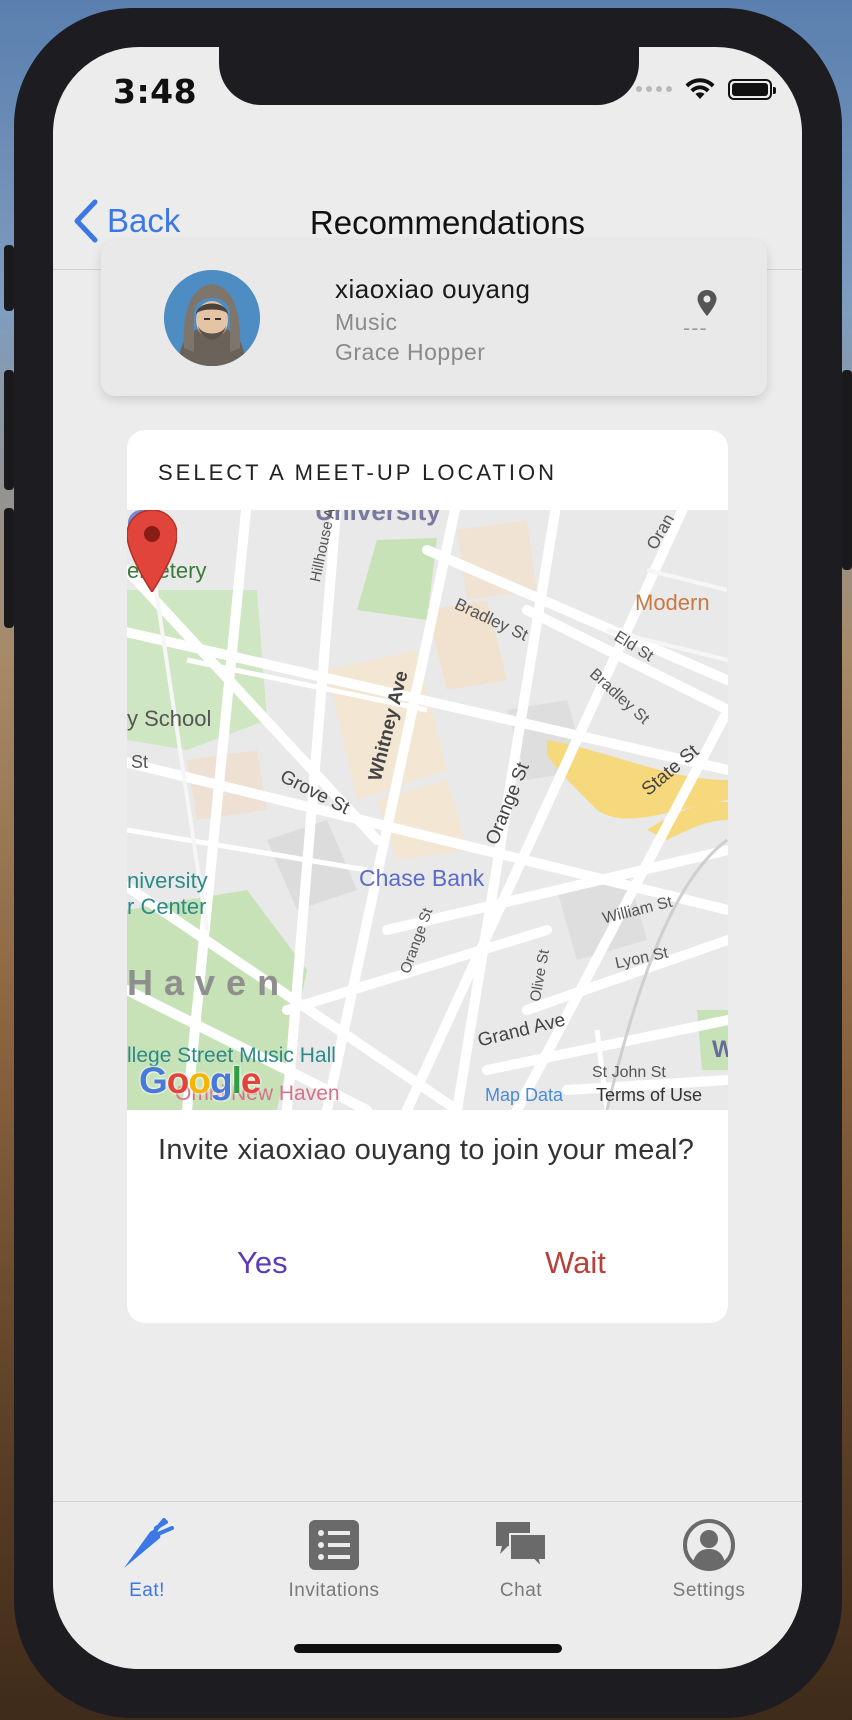  Describe the element at coordinates (700, 88) in the screenshot. I see `wifi-icon` at that location.